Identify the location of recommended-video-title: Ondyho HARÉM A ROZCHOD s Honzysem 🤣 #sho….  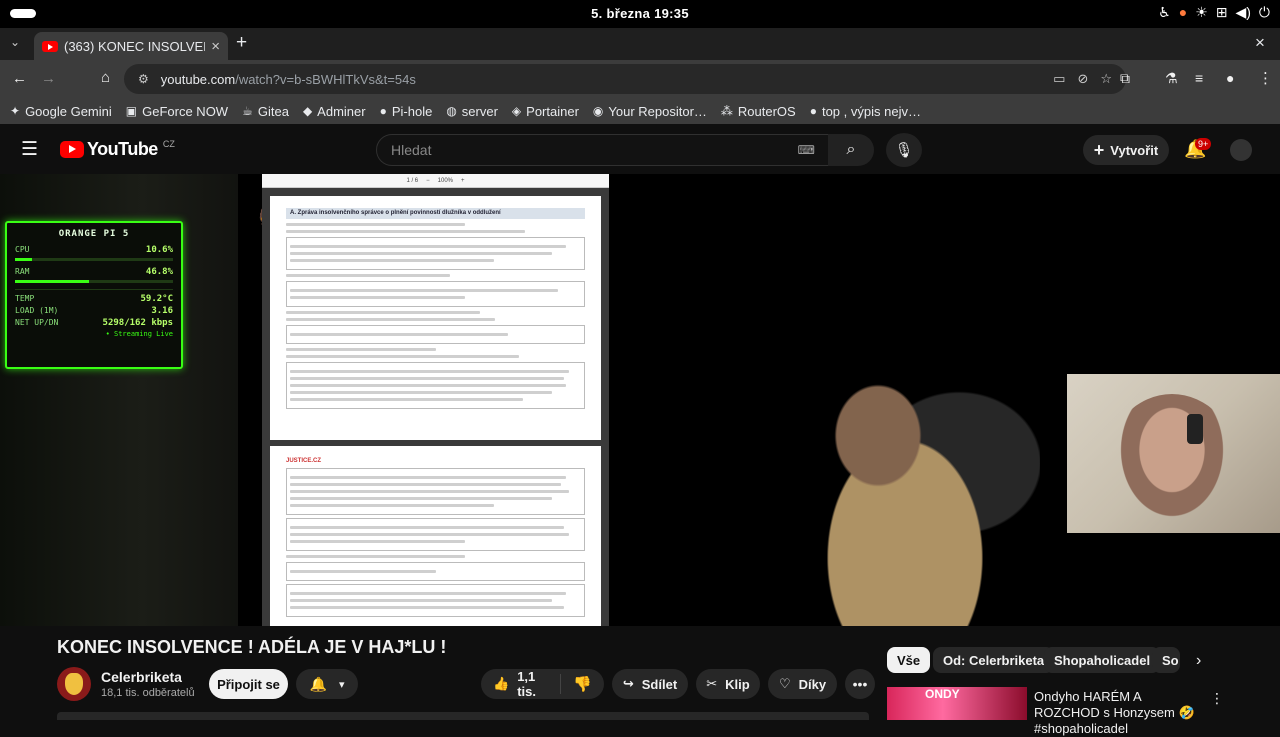
(1119, 713).